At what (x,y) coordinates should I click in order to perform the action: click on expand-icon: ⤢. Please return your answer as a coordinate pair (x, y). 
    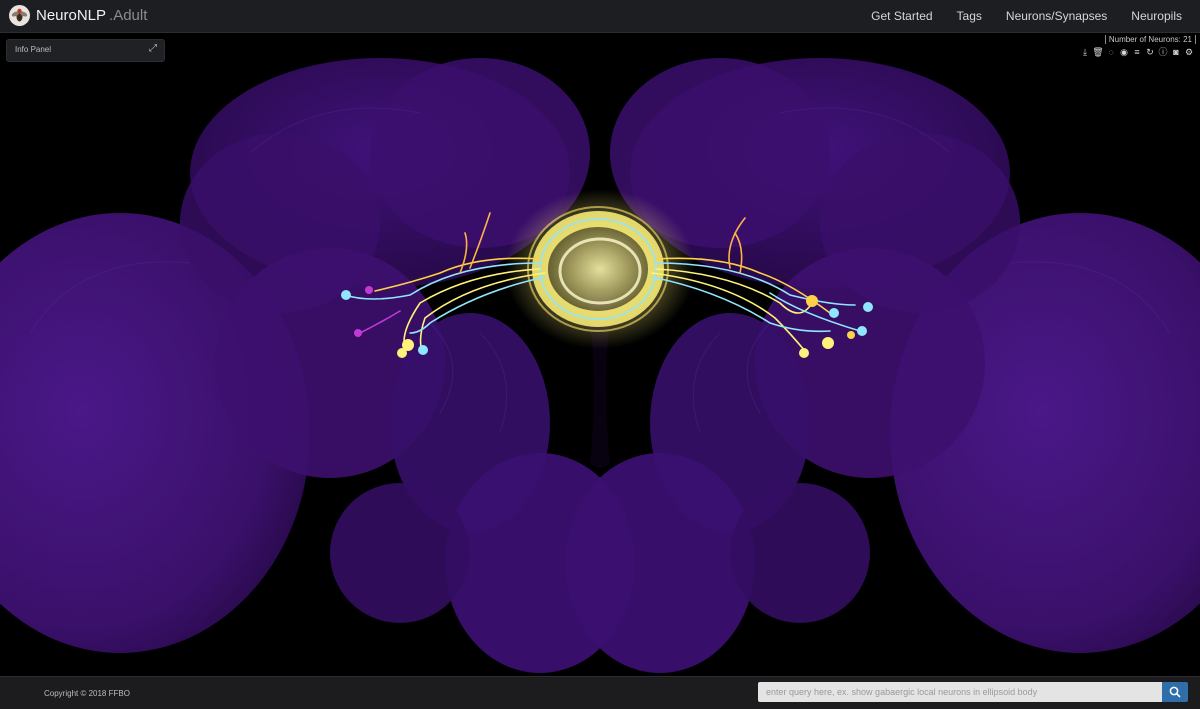
    Looking at the image, I should click on (153, 48).